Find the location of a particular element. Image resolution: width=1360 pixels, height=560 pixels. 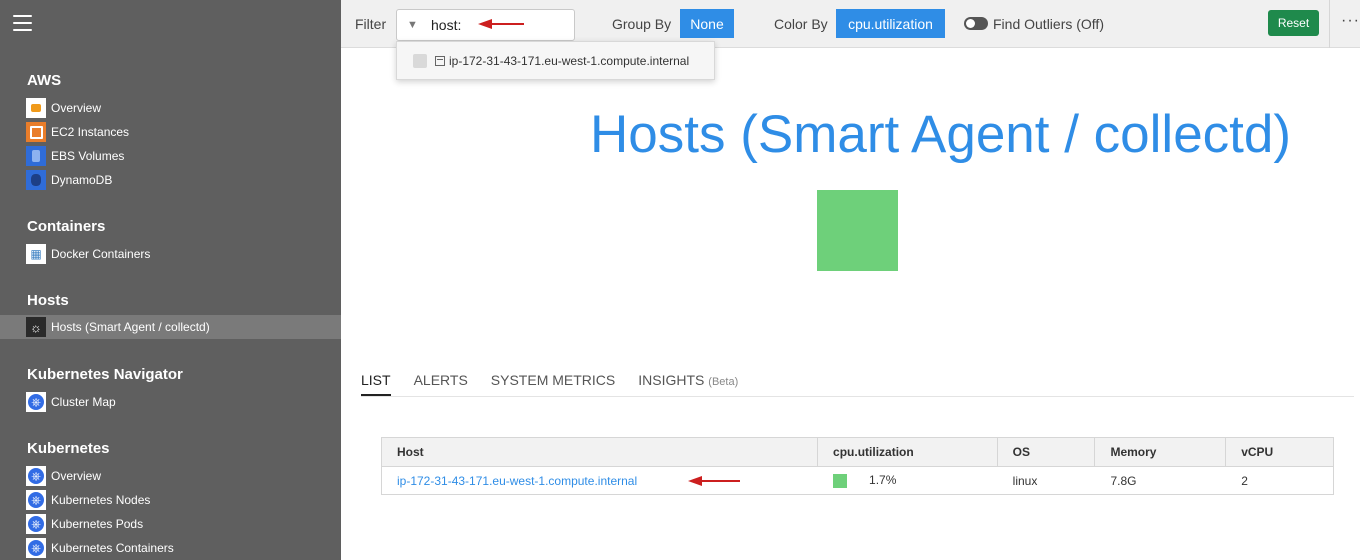

tabs-divider is located at coordinates (857, 396).